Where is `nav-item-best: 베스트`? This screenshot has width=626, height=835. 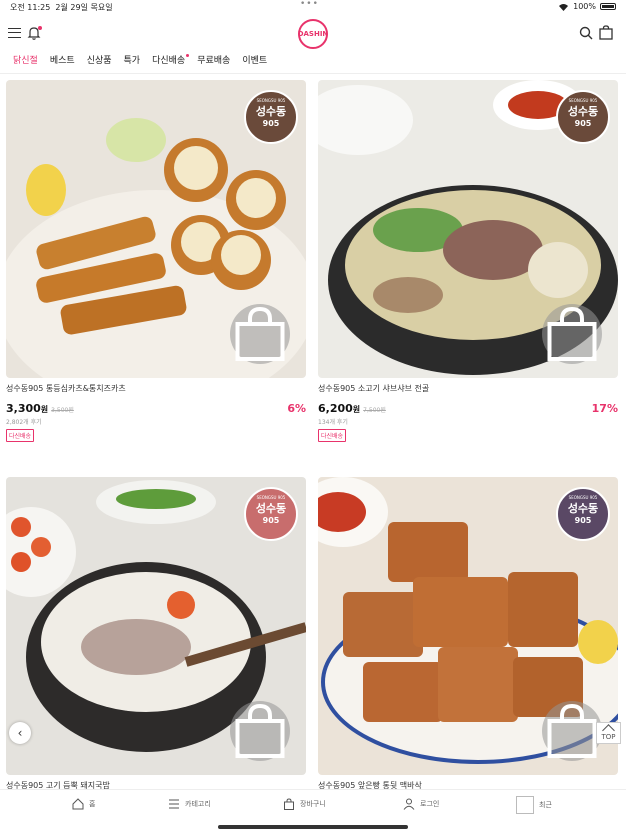
nav-item-best: 베스트 is located at coordinates (62, 62).